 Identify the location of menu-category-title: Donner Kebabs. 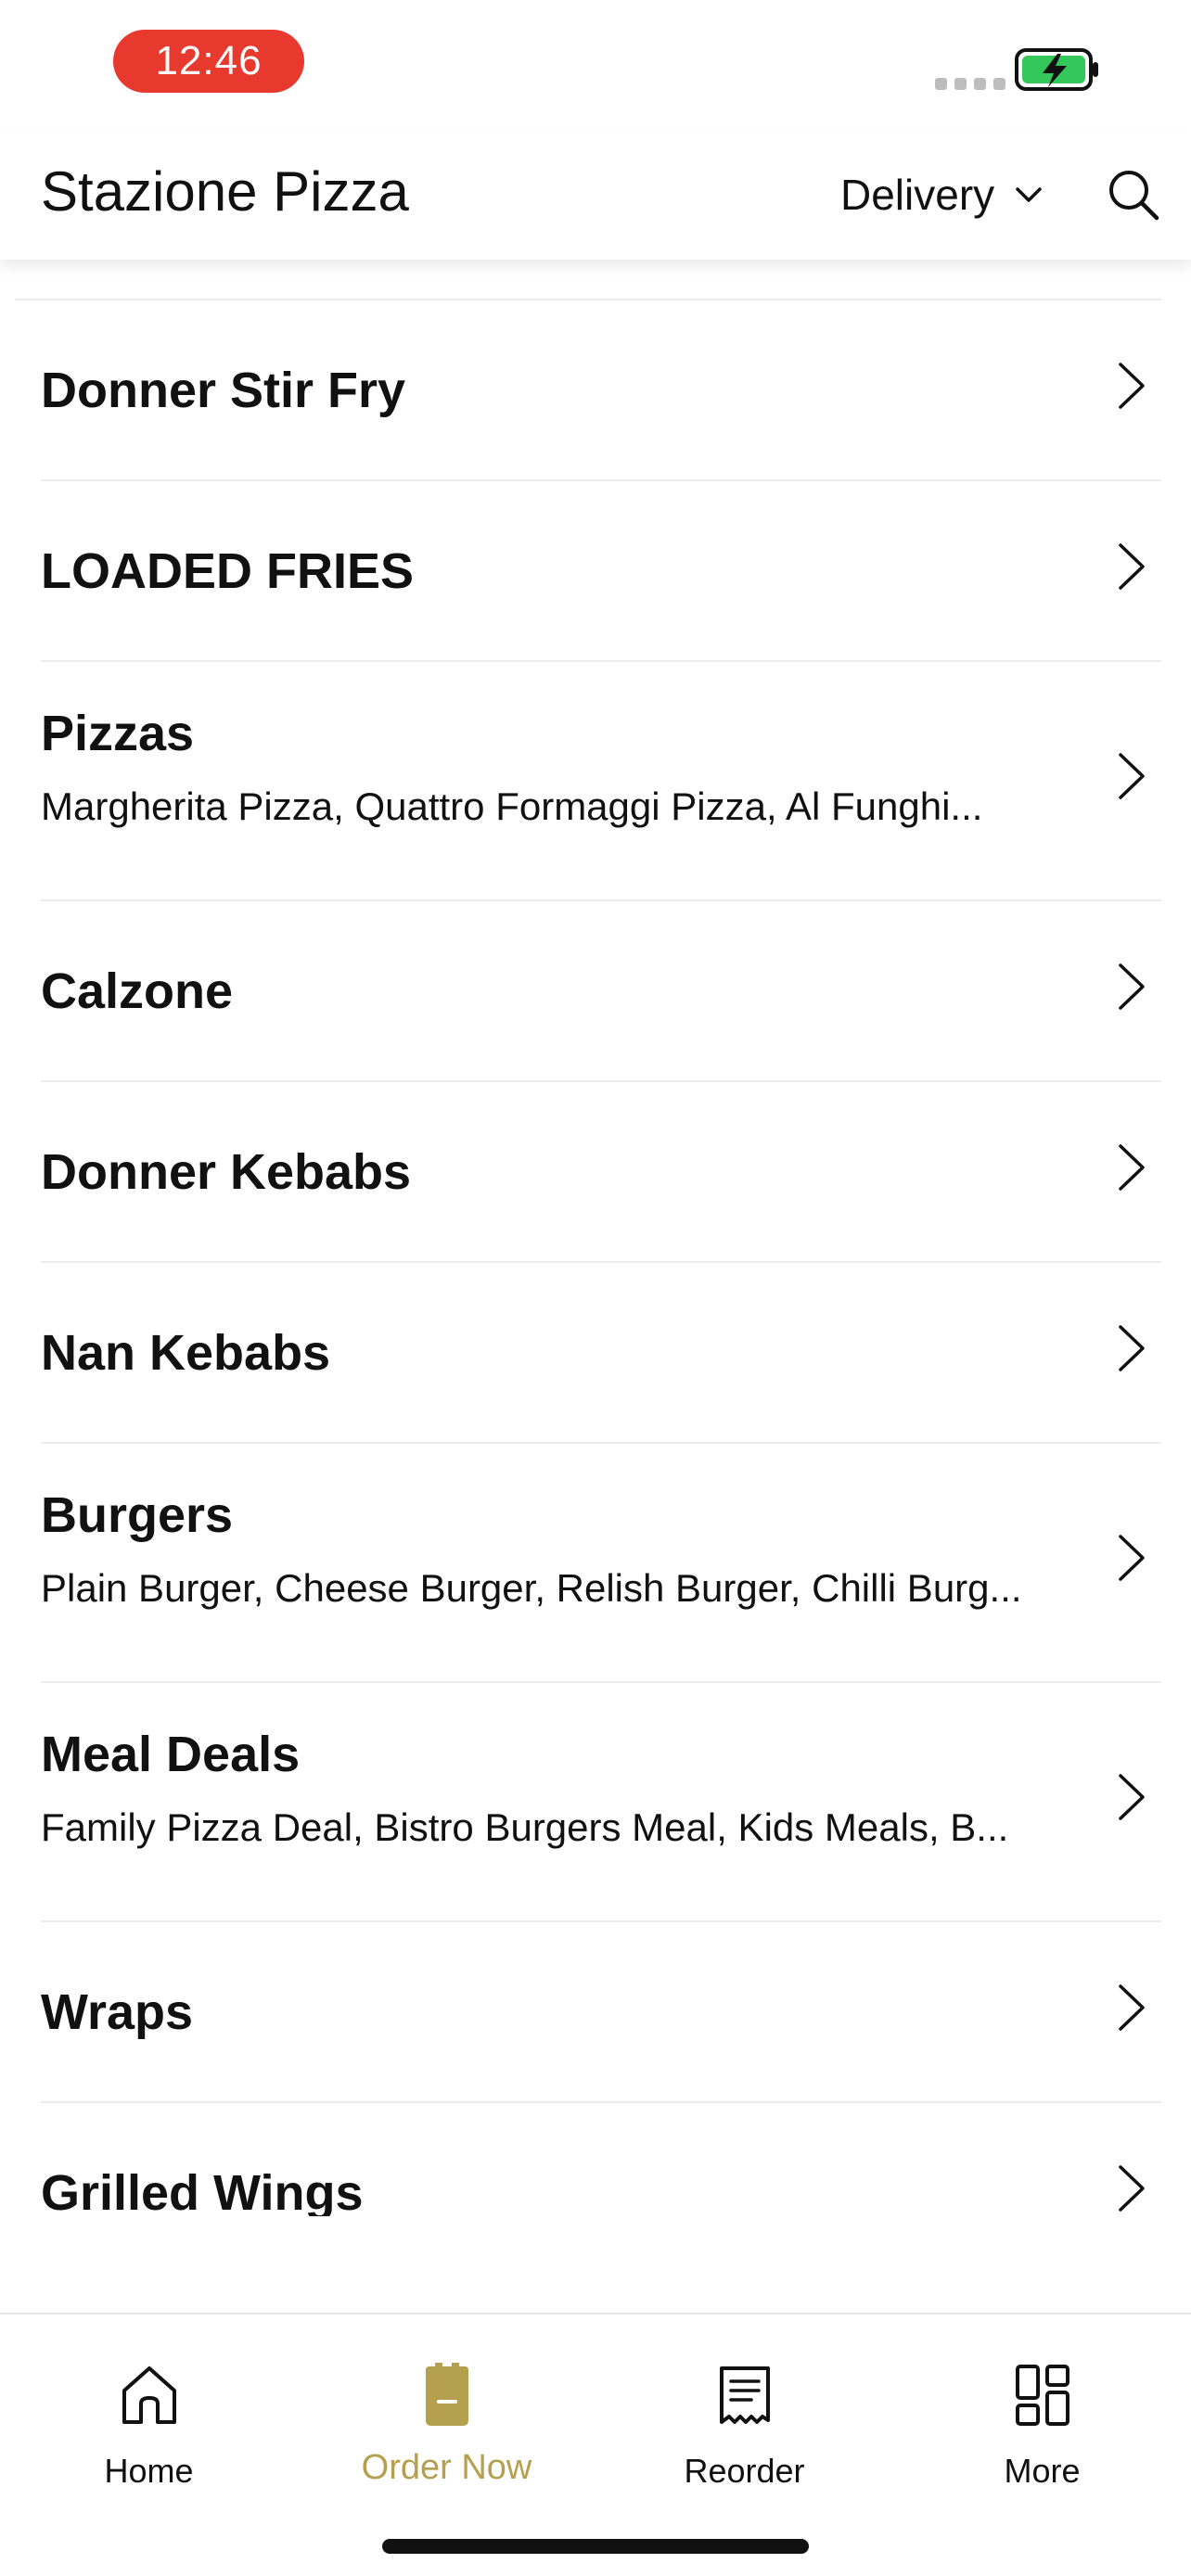
(226, 1172).